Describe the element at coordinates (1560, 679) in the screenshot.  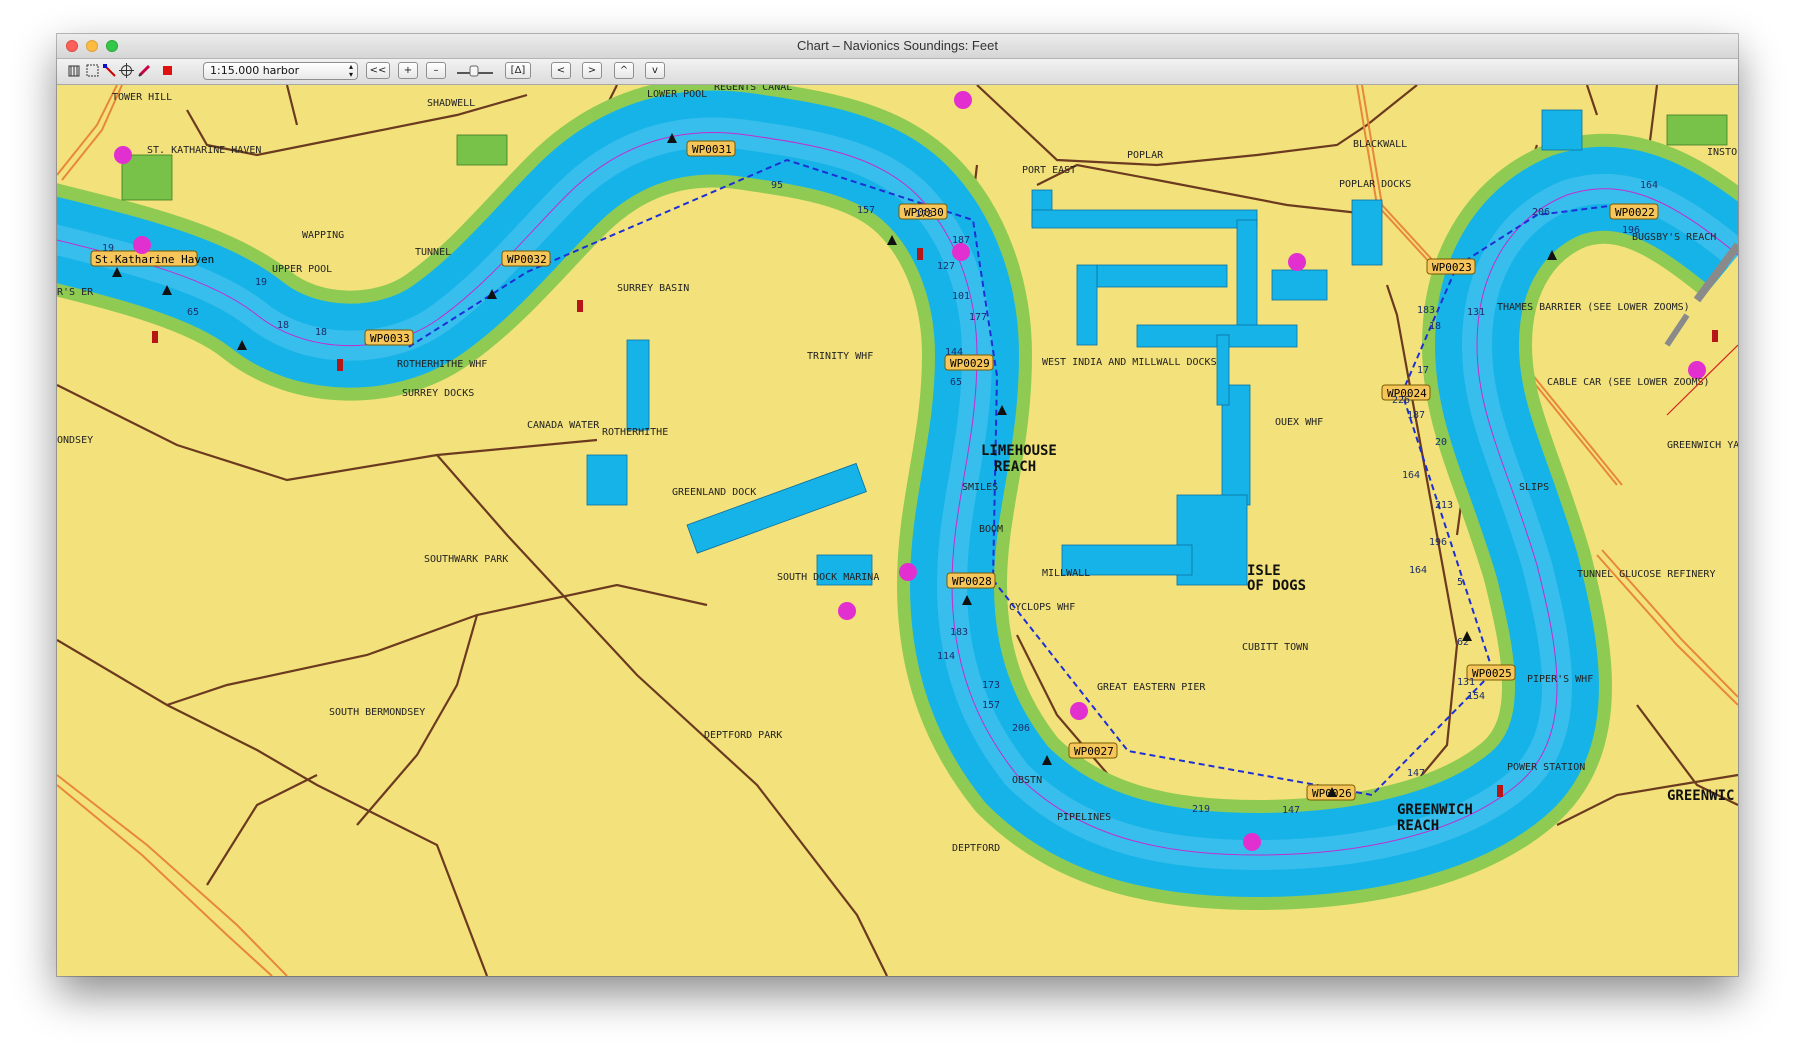
I see `svg-text: PIPER'S WHF` at that location.